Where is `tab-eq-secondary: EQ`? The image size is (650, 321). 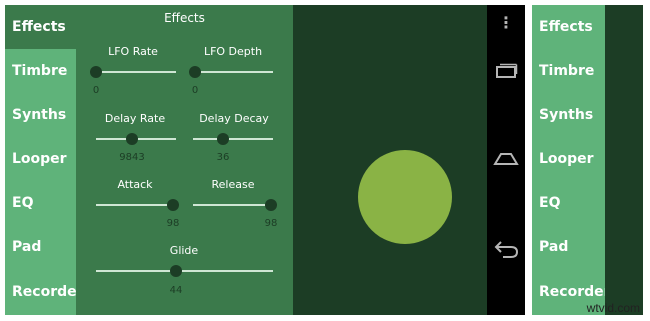
tab-eq-secondary: EQ is located at coordinates (568, 203).